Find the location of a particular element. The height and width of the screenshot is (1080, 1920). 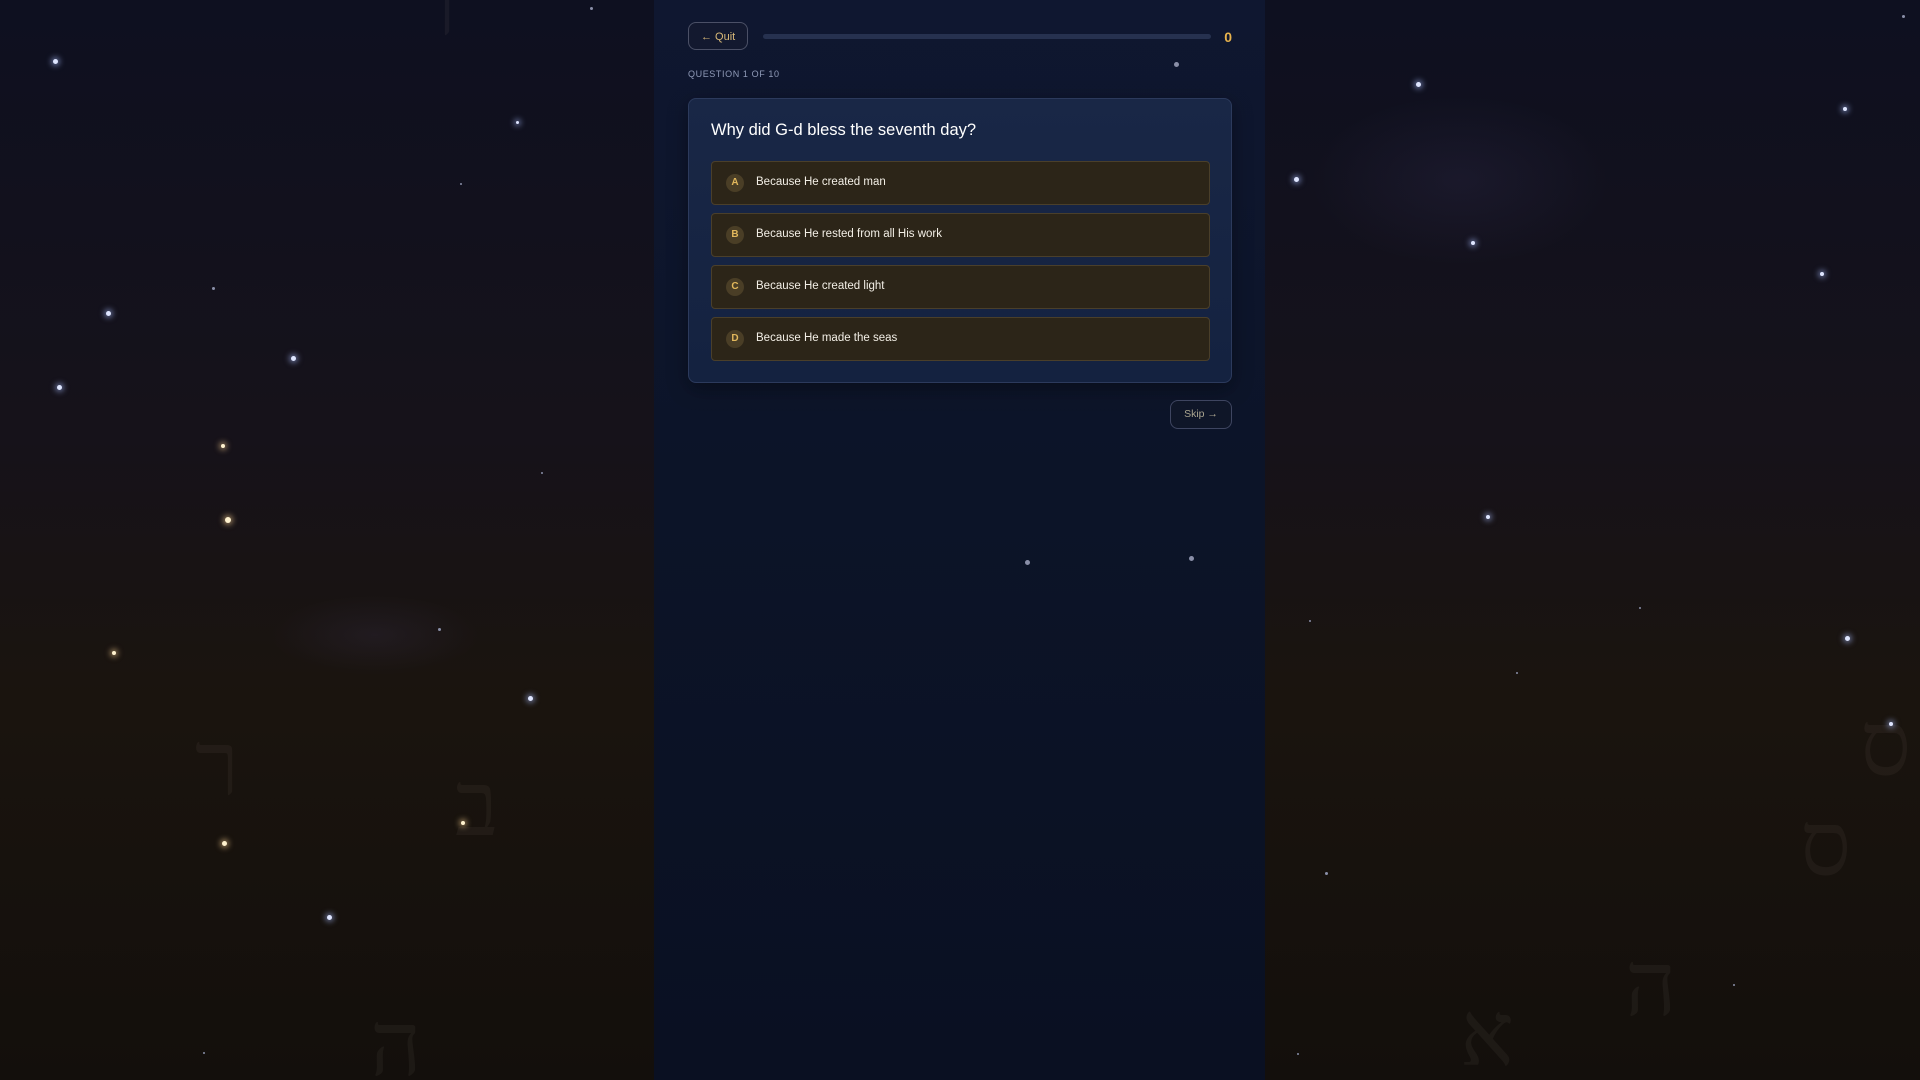

progress-bar is located at coordinates (987, 36).